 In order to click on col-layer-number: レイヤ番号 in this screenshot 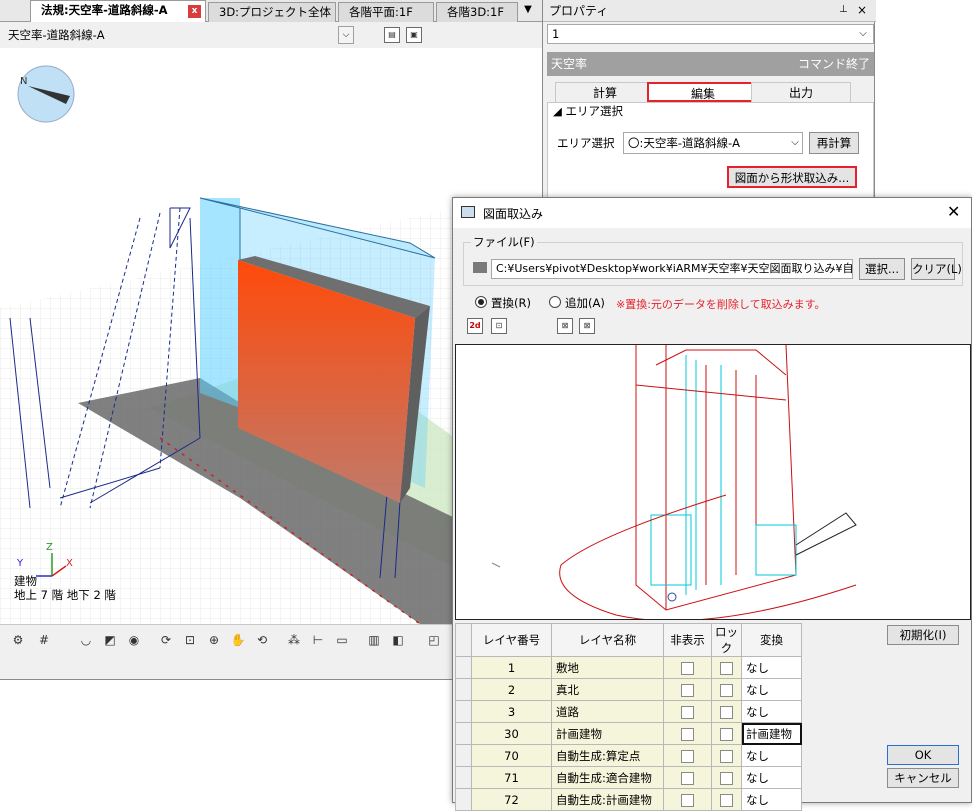, I will do `click(511, 640)`.